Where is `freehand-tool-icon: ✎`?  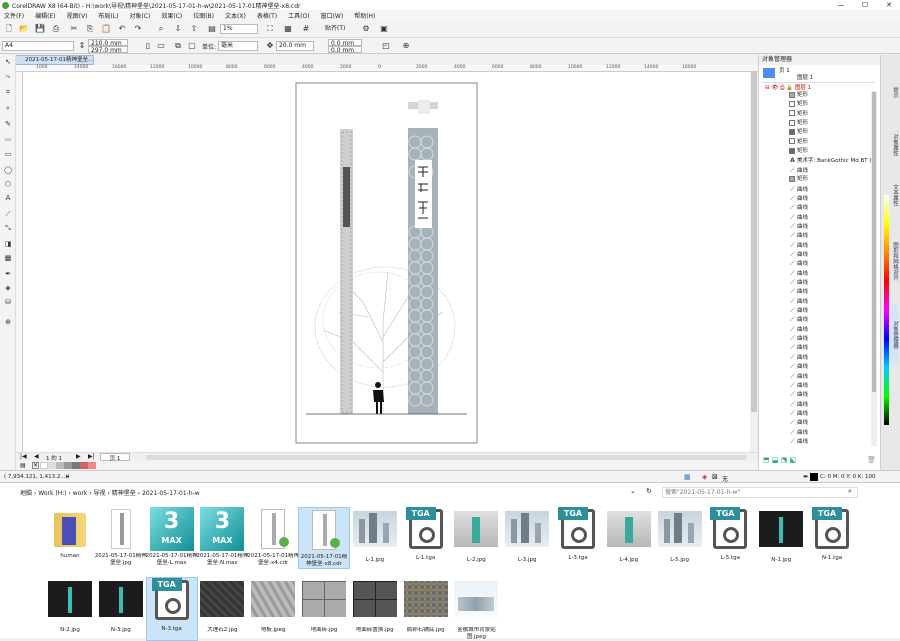 freehand-tool-icon: ✎ is located at coordinates (8, 124).